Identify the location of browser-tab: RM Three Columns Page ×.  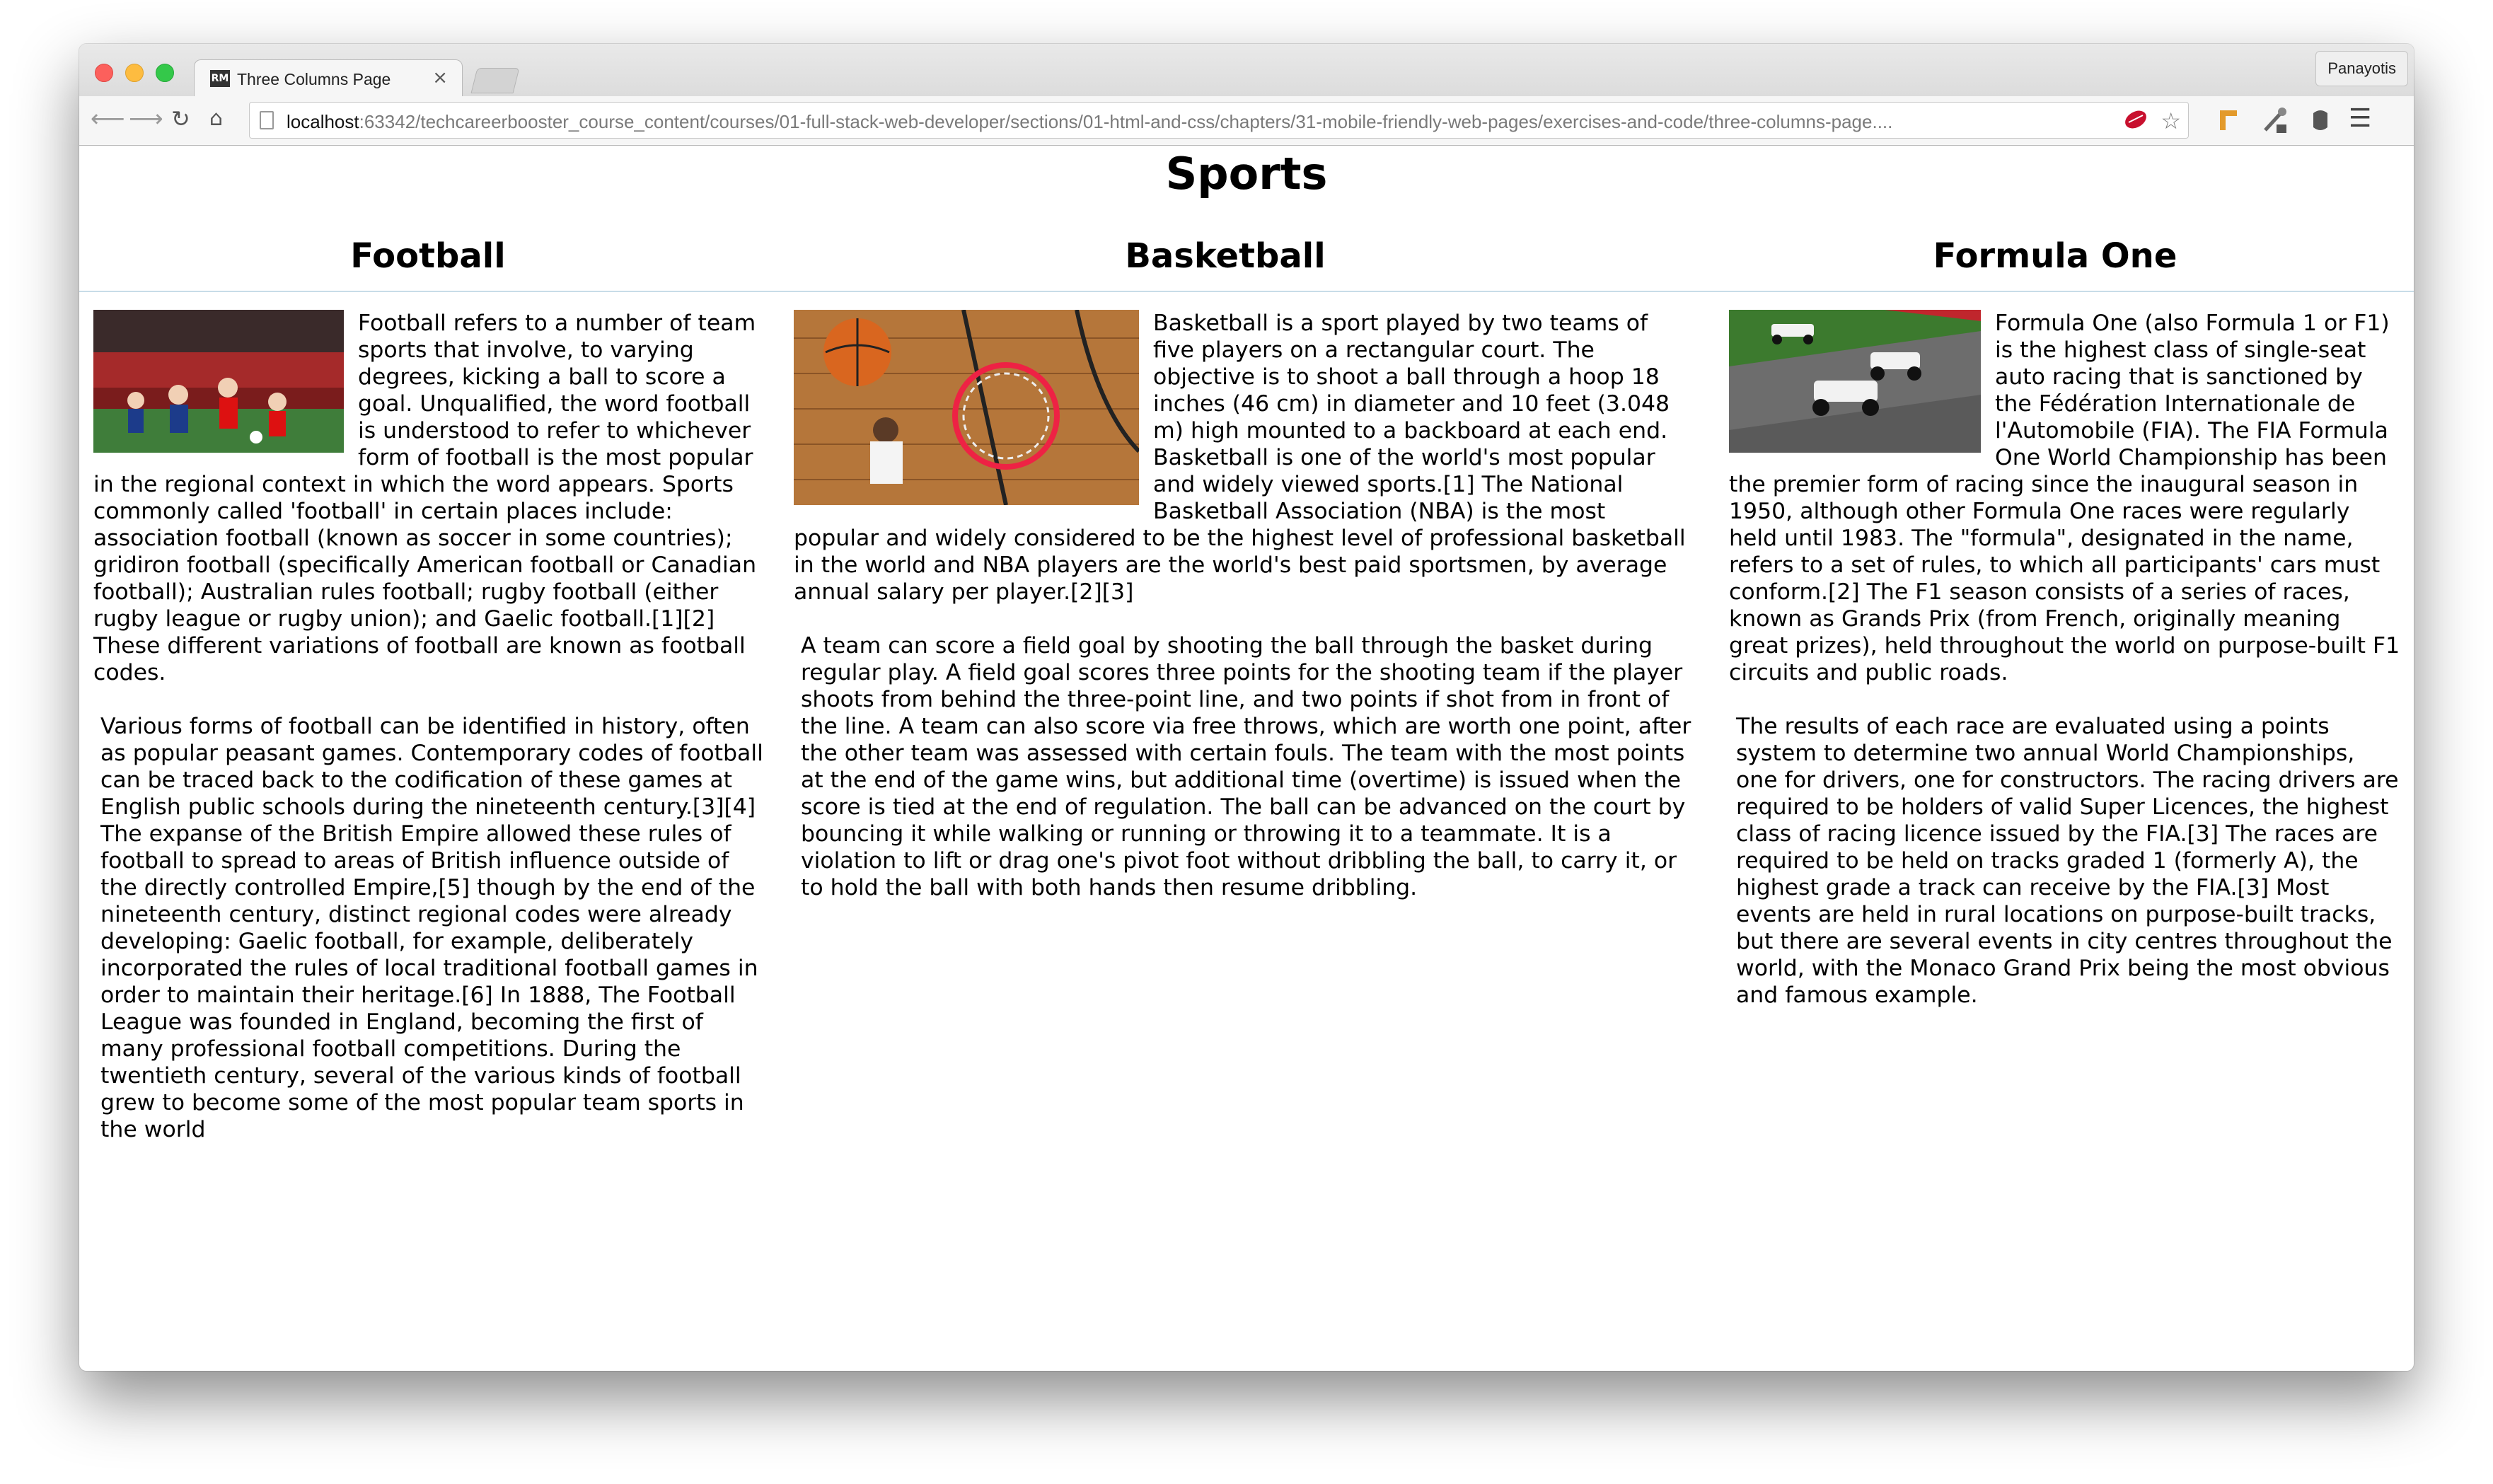
(328, 78).